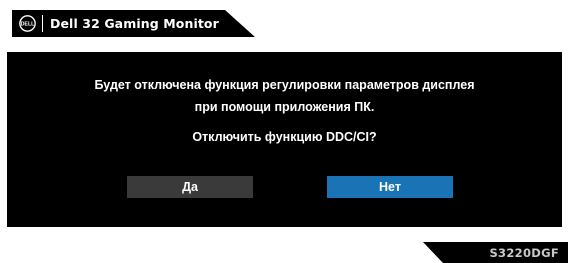  What do you see at coordinates (190, 187) in the screenshot?
I see `yes-button: Да` at bounding box center [190, 187].